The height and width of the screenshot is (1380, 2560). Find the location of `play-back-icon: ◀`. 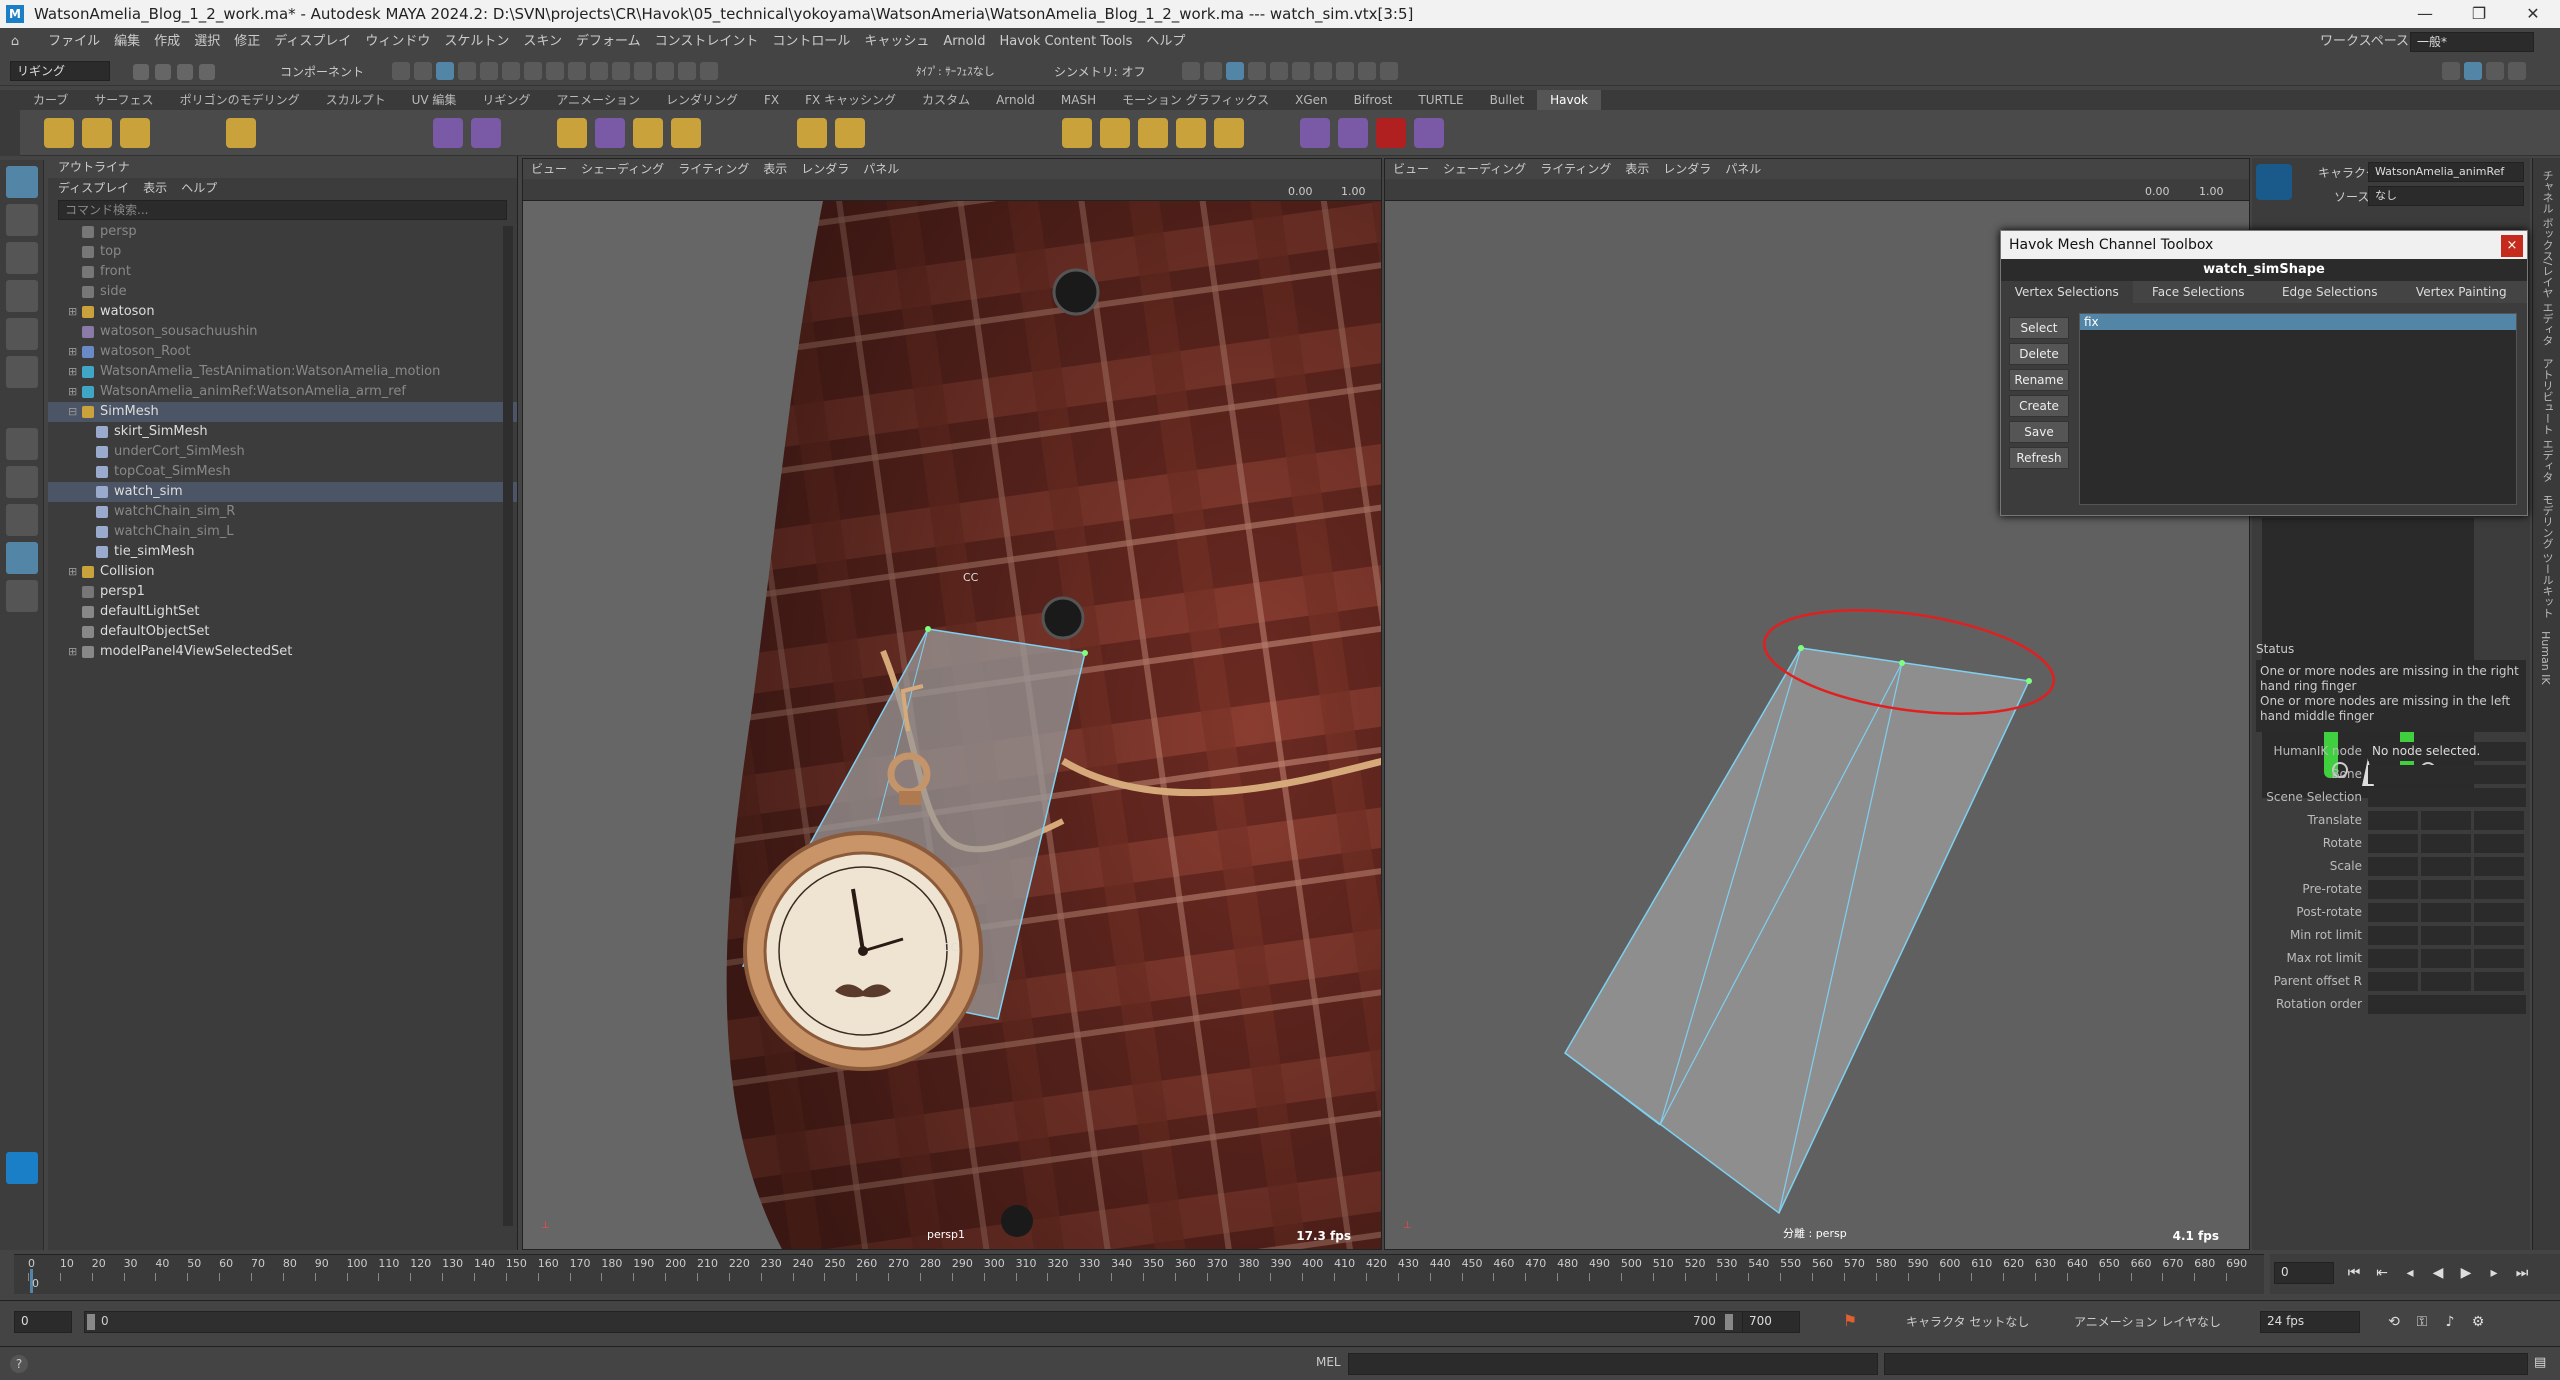

play-back-icon: ◀ is located at coordinates (2438, 1273).